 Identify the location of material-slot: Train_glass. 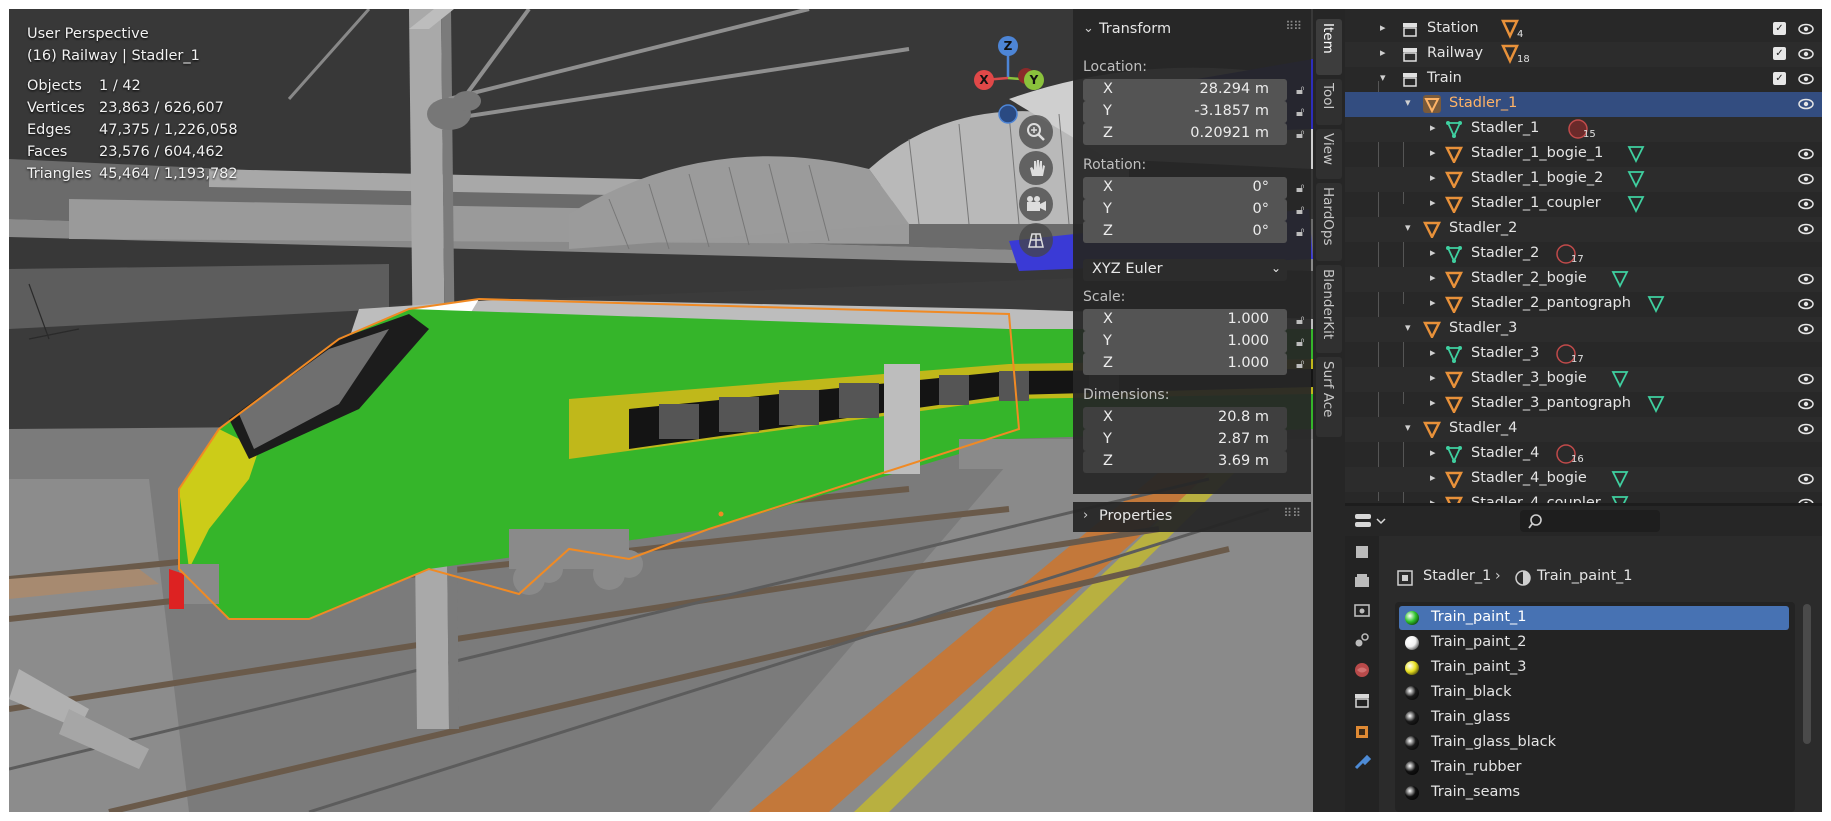
(1594, 718).